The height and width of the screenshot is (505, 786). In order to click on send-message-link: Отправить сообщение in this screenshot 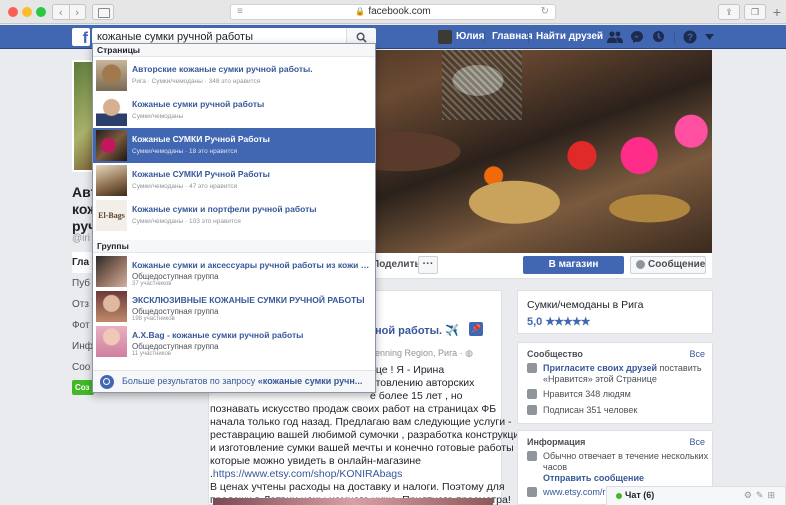, I will do `click(593, 478)`.